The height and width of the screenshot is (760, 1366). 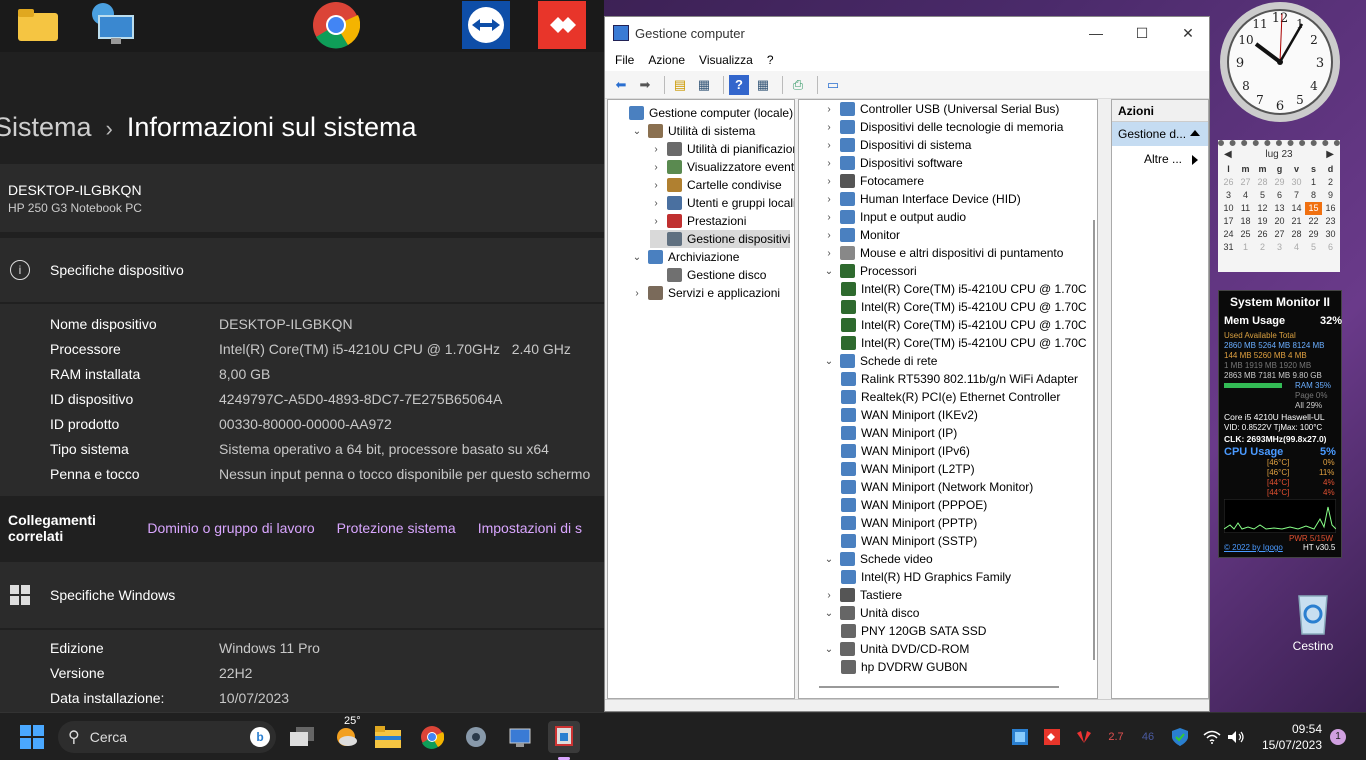 I want to click on console-tree-item: › Cartelle condivise, so click(x=716, y=185).